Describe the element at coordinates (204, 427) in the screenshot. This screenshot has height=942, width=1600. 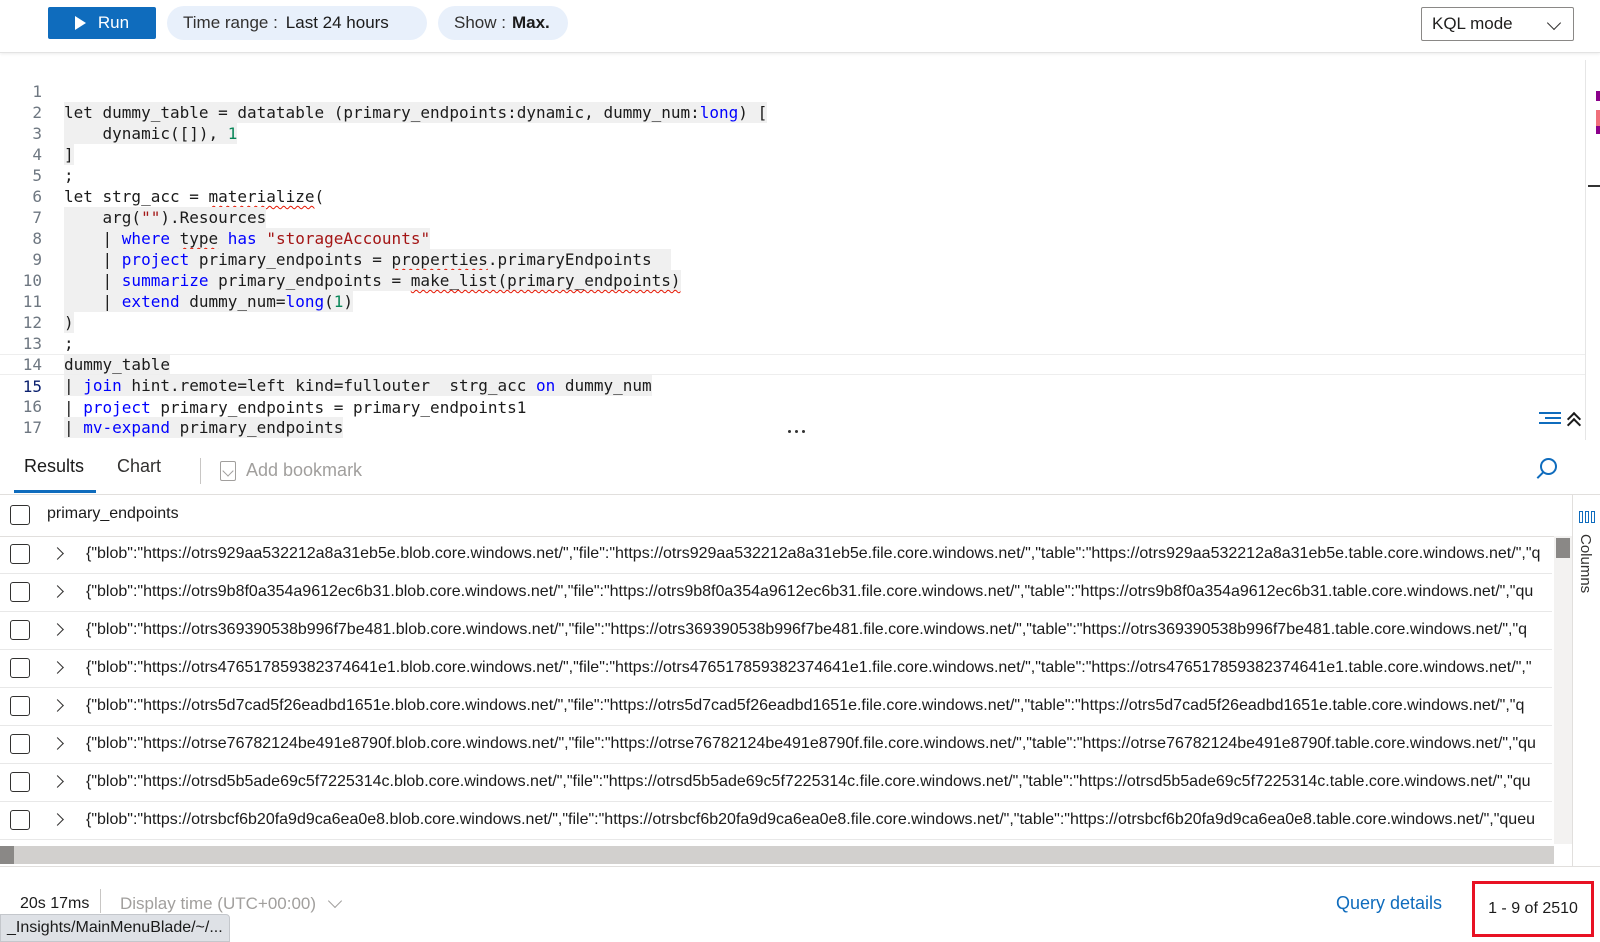
I see `code-text: | mv-expand primary_endpoints` at that location.